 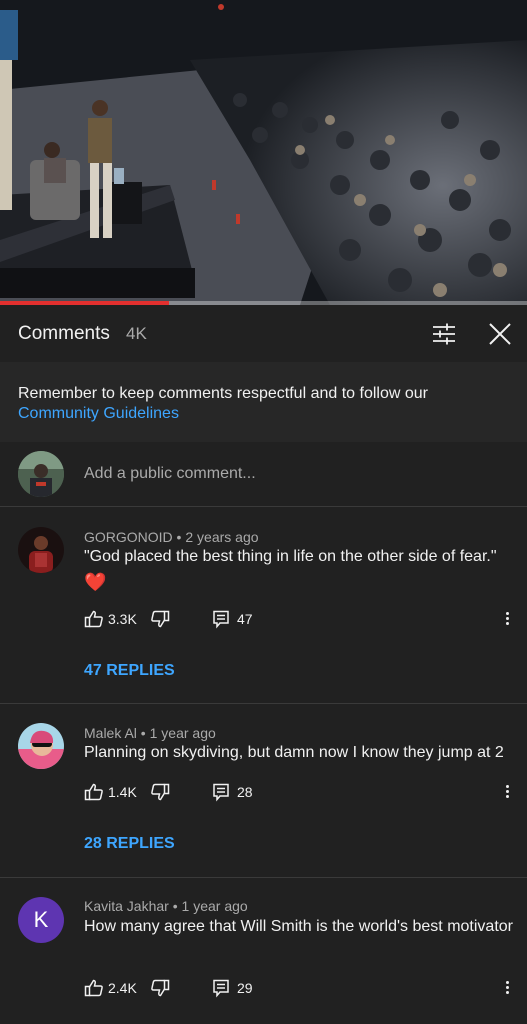 I want to click on reply-button: 28, so click(x=232, y=792).